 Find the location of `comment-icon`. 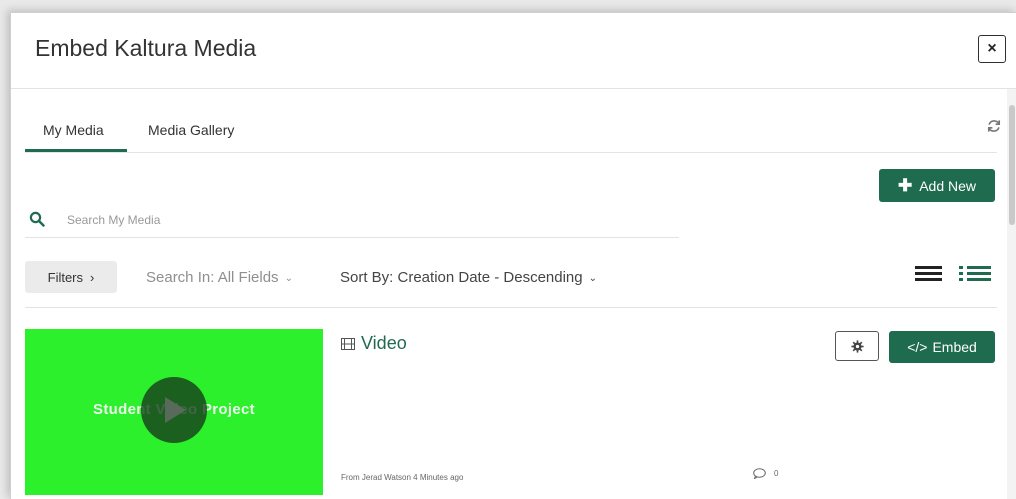

comment-icon is located at coordinates (759, 473).